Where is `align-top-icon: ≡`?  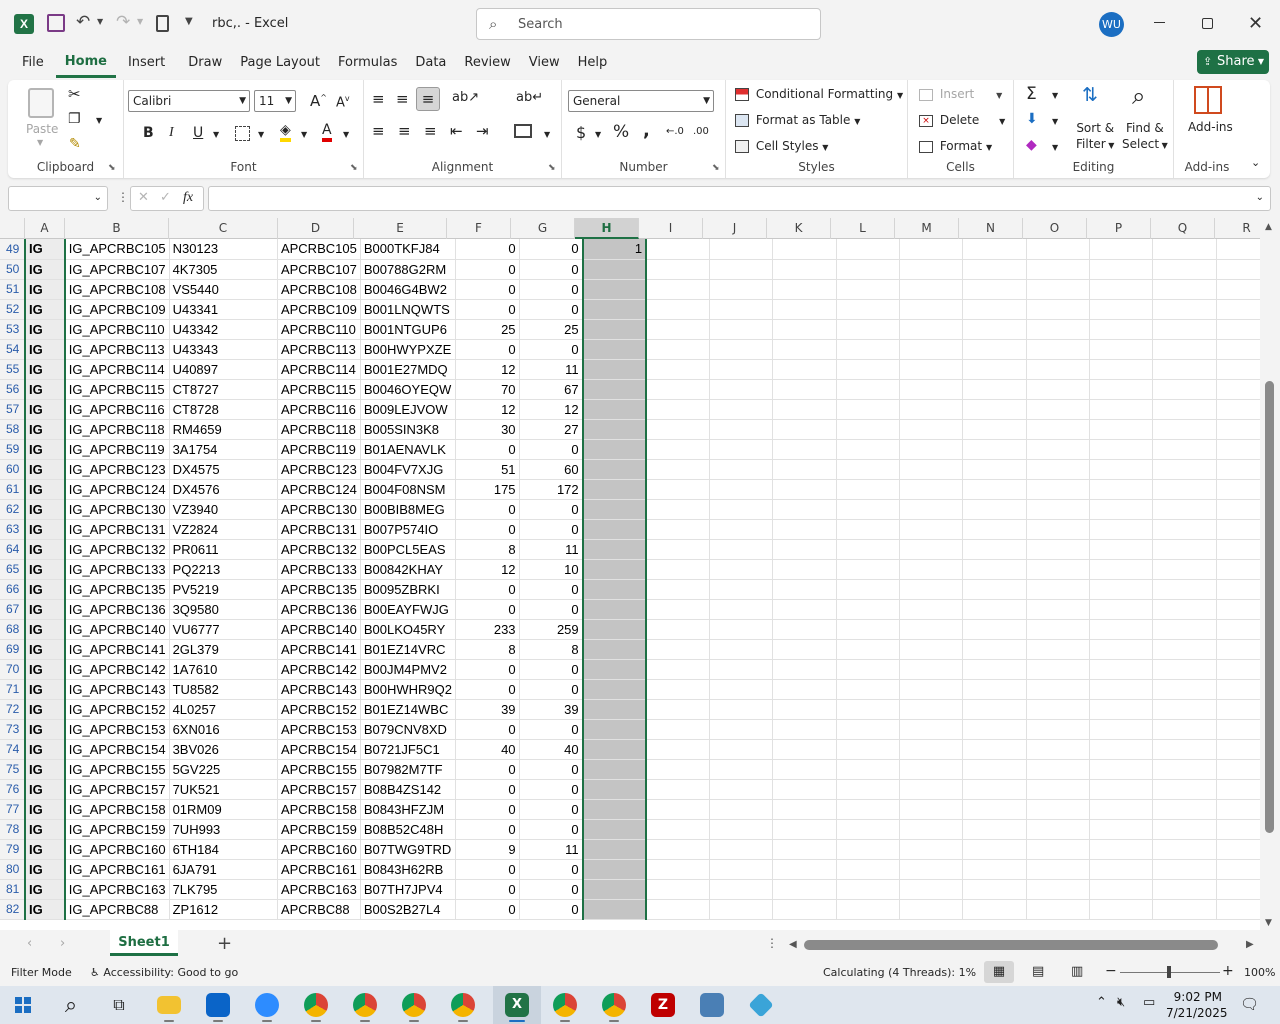
align-top-icon: ≡ is located at coordinates (378, 99).